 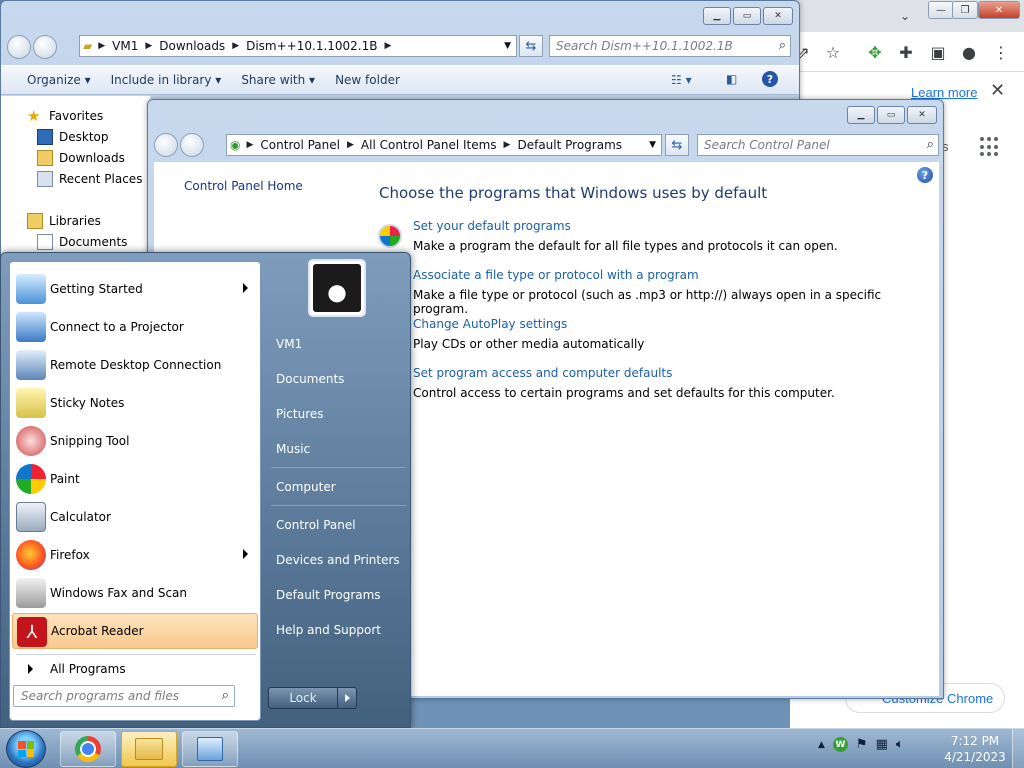 What do you see at coordinates (19, 47) in the screenshot?
I see `back-button` at bounding box center [19, 47].